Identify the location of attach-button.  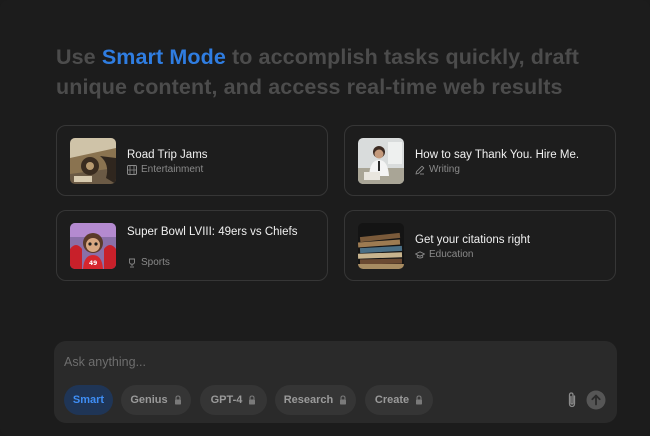
(572, 400).